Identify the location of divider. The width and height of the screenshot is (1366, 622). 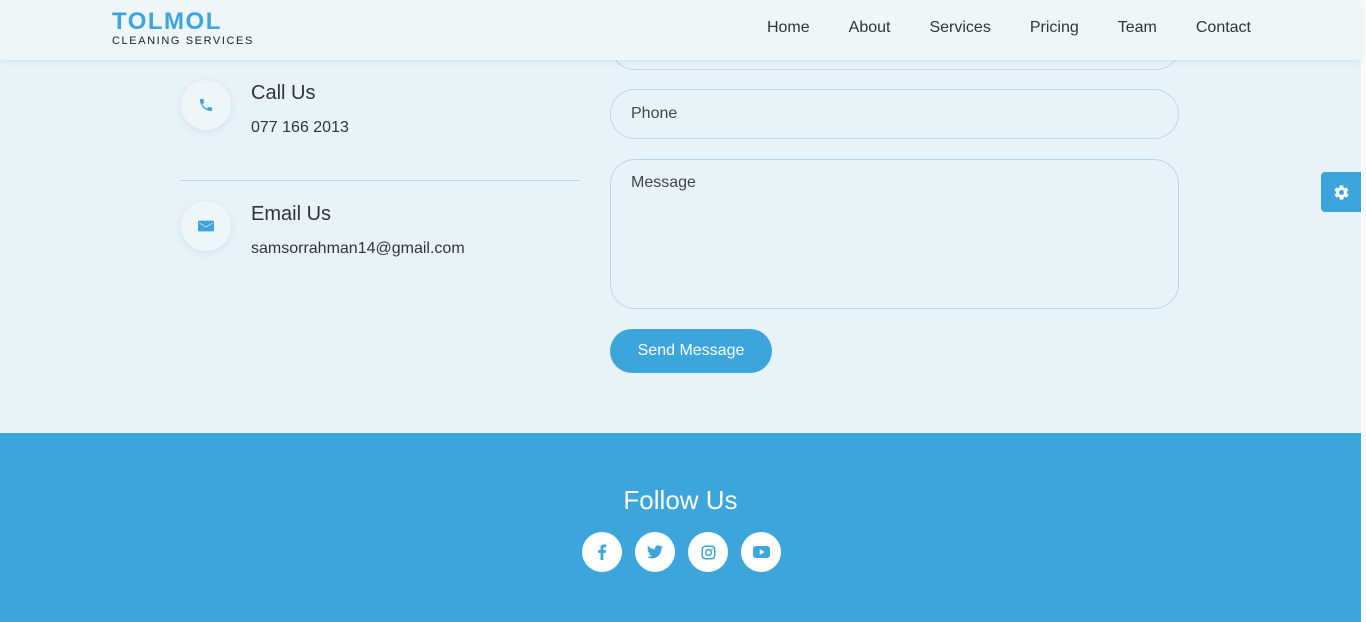
(380, 180).